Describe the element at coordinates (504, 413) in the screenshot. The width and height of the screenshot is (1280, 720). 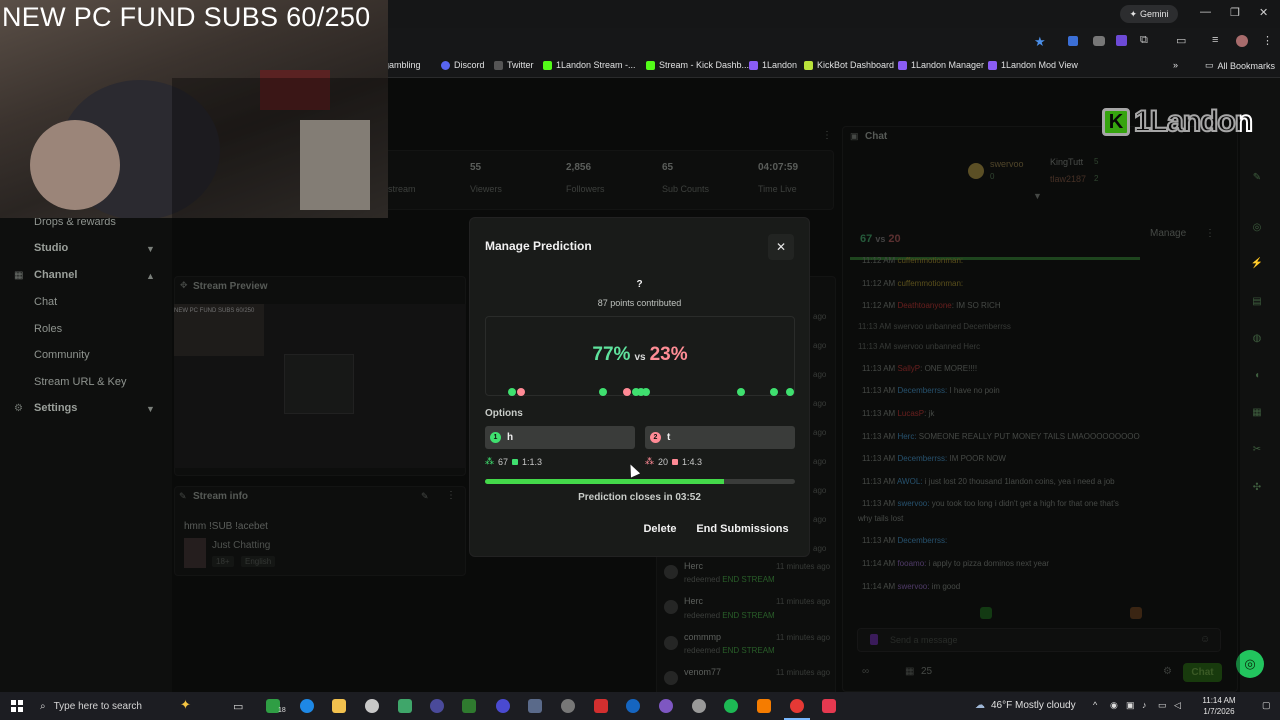
I see `options-label: Options` at that location.